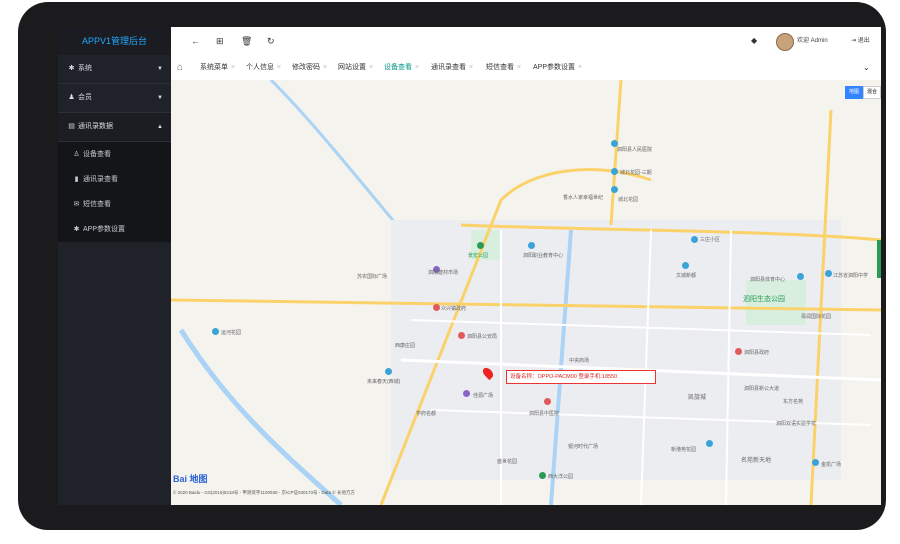 The width and height of the screenshot is (900, 544). Describe the element at coordinates (583, 198) in the screenshot. I see `place-label: 香水人家幸福世纪` at that location.